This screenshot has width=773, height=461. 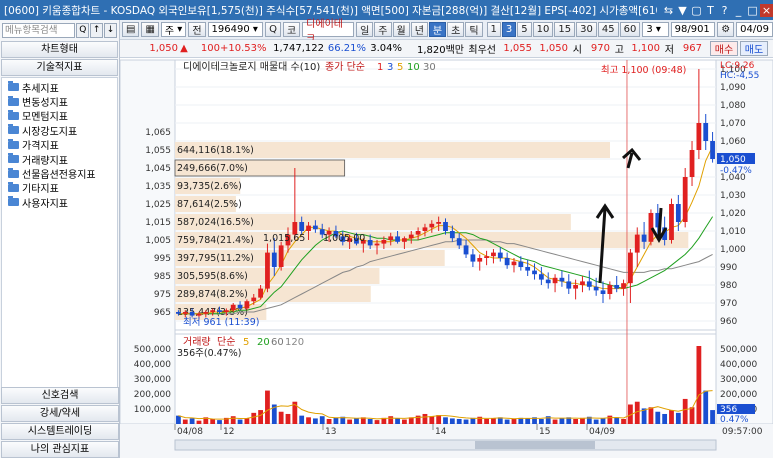 What do you see at coordinates (586, 29) in the screenshot?
I see `minute-option: 30` at bounding box center [586, 29].